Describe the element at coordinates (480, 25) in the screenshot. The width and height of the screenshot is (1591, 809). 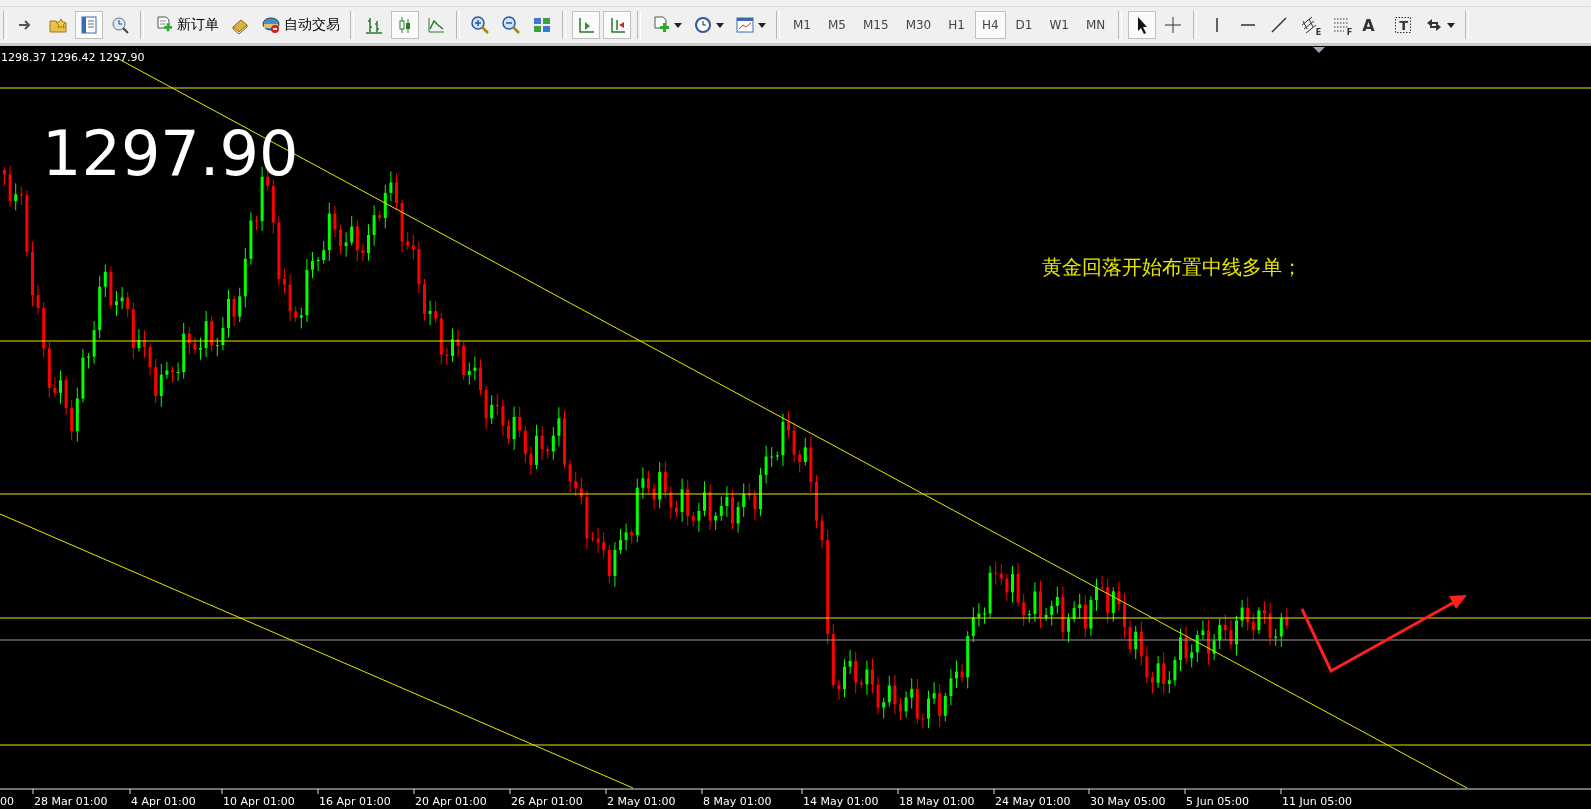
I see `zoom-in-icon` at that location.